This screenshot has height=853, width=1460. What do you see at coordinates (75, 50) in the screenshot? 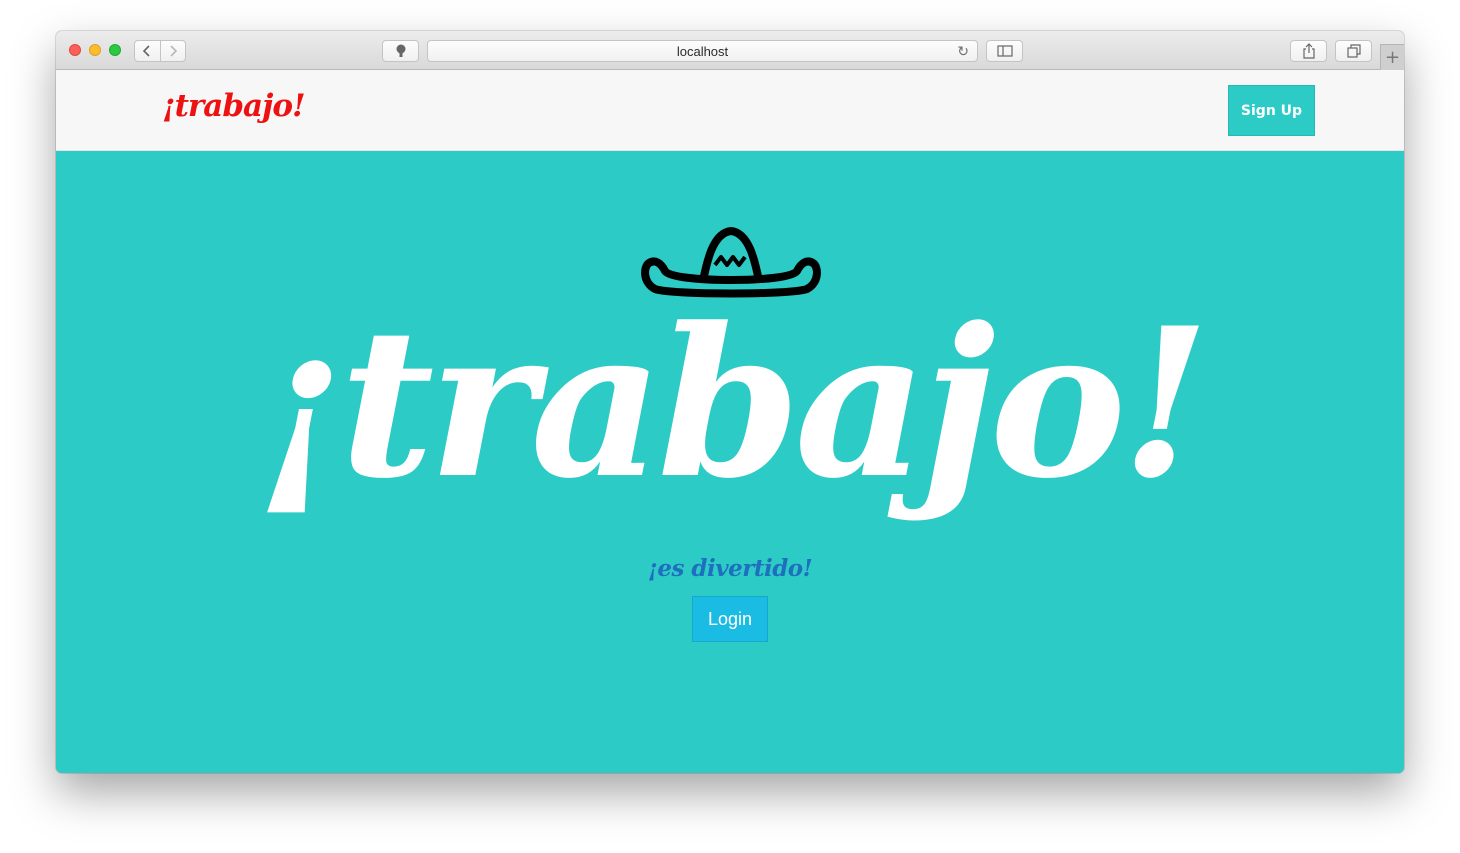
I see `close-window-button` at bounding box center [75, 50].